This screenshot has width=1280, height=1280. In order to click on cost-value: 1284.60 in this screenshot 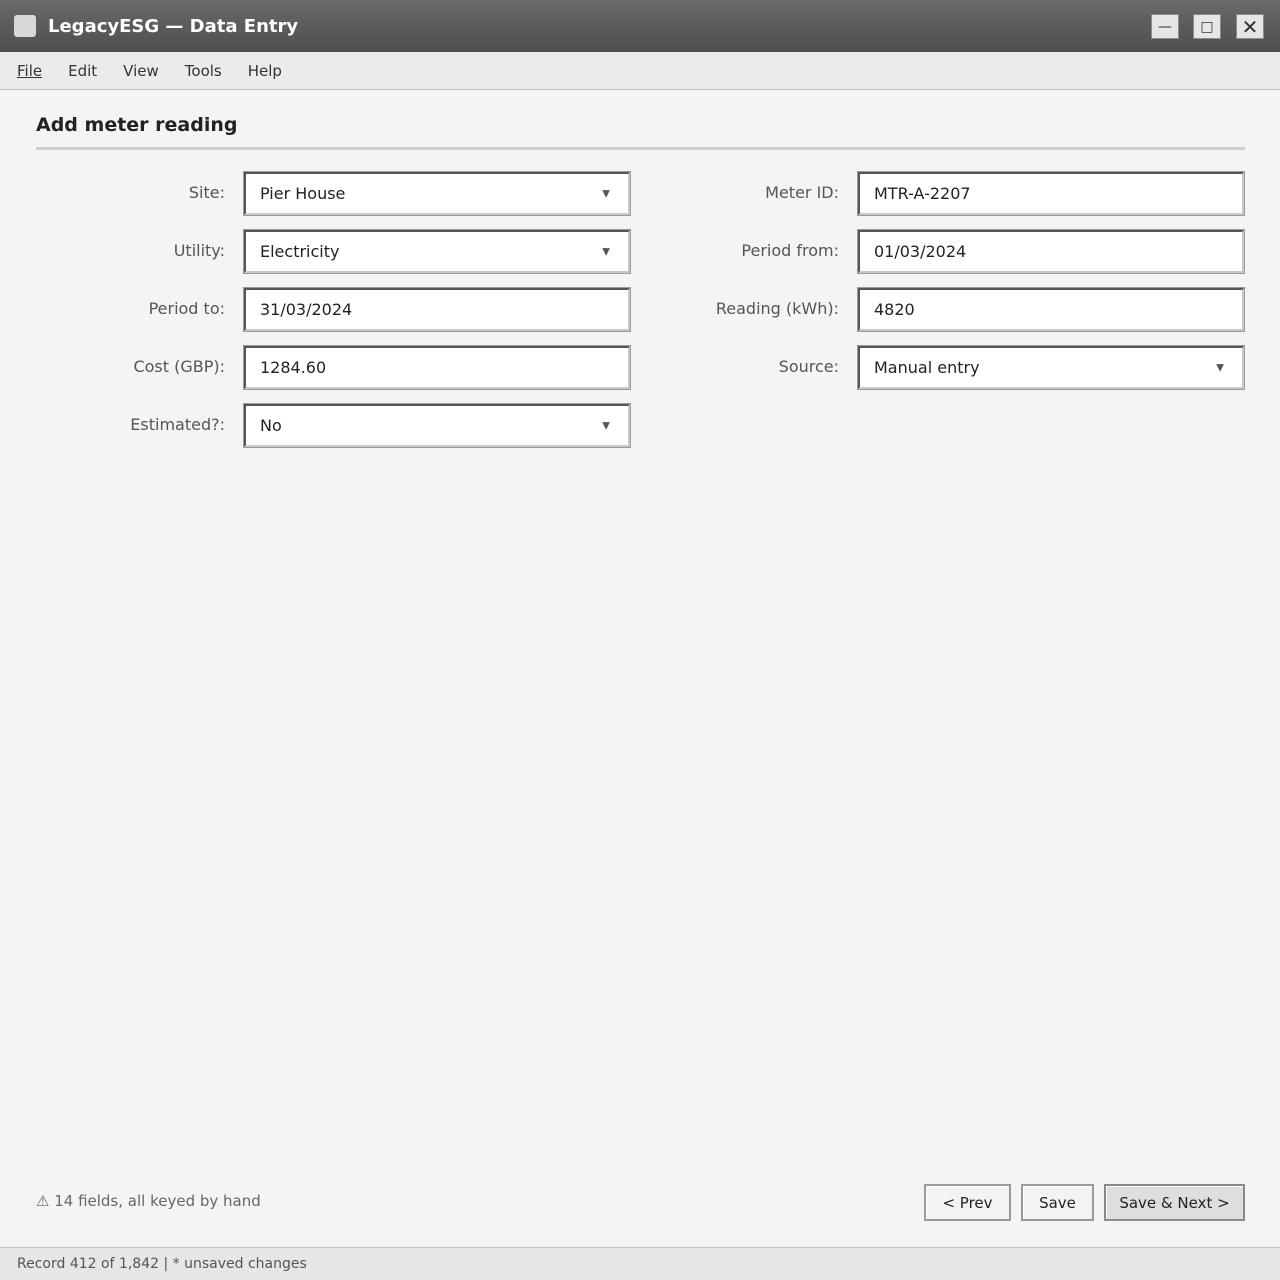, I will do `click(293, 367)`.